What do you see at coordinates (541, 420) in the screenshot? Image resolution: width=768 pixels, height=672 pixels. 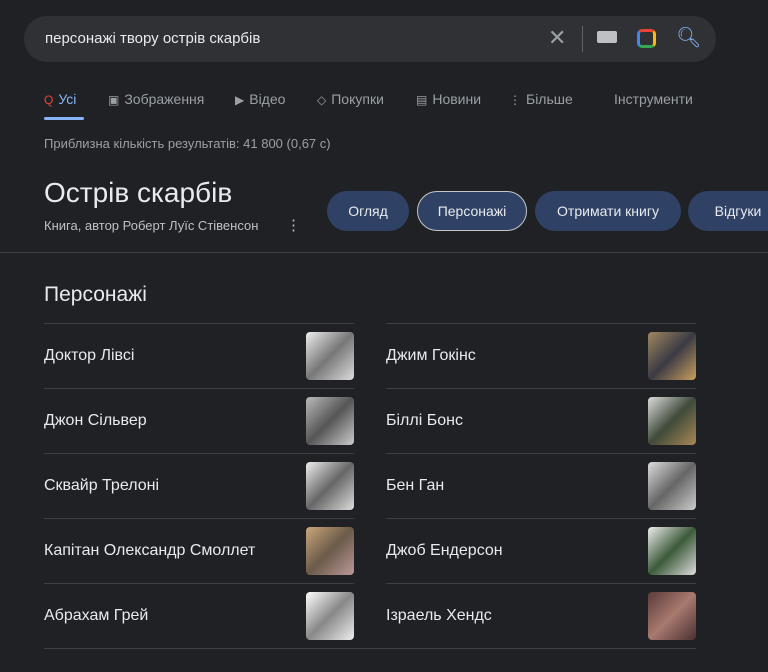 I see `list-item: Біллі Бонс` at bounding box center [541, 420].